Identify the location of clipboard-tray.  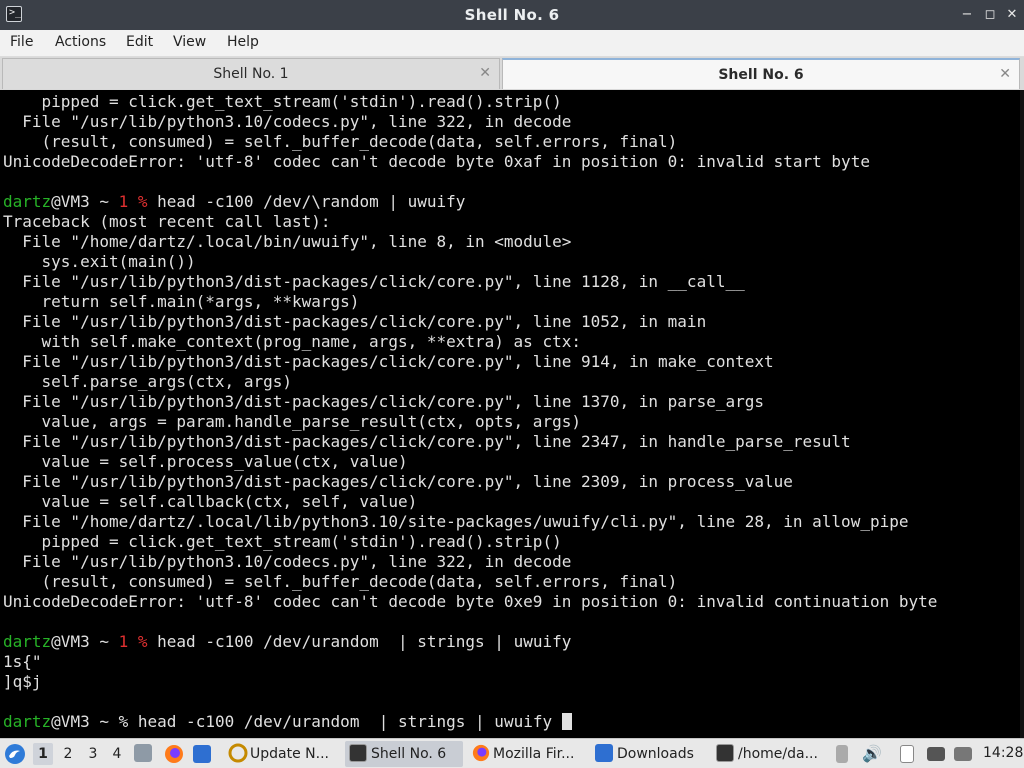
(911, 753).